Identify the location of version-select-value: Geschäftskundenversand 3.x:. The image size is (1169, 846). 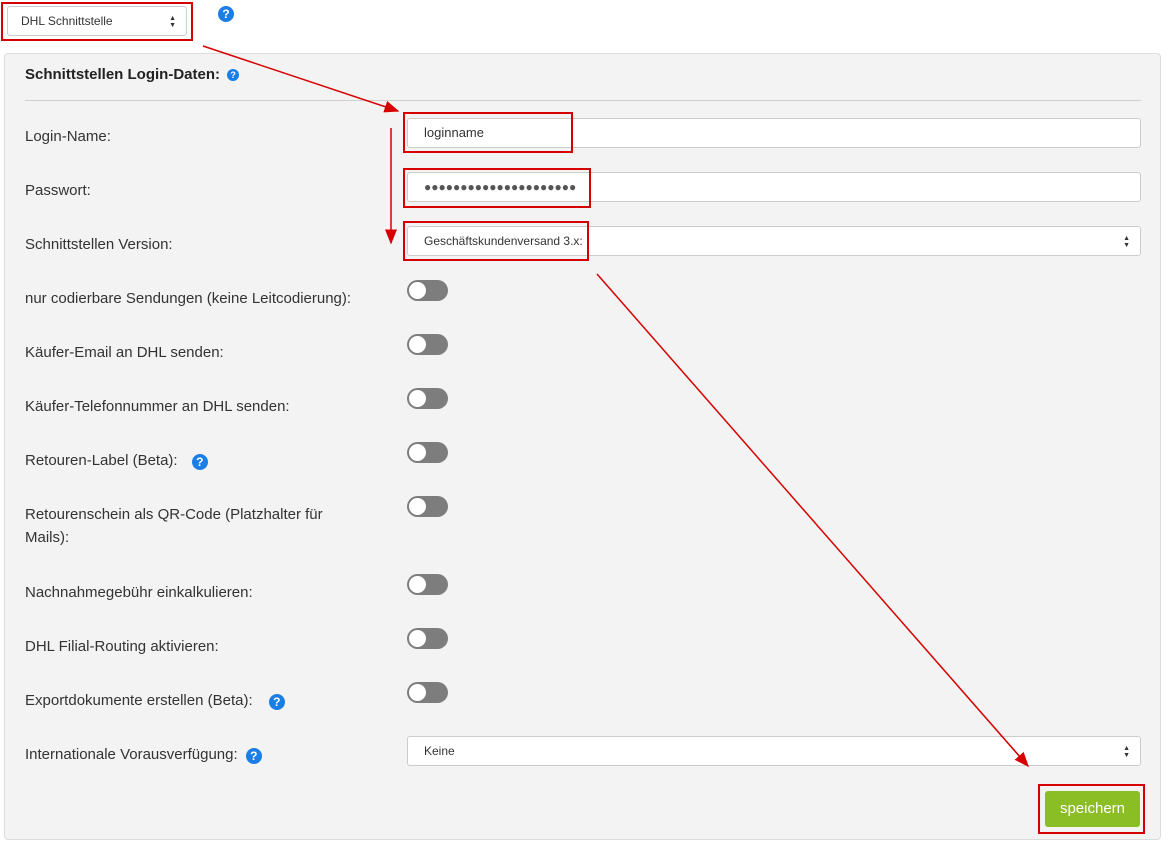
(503, 241).